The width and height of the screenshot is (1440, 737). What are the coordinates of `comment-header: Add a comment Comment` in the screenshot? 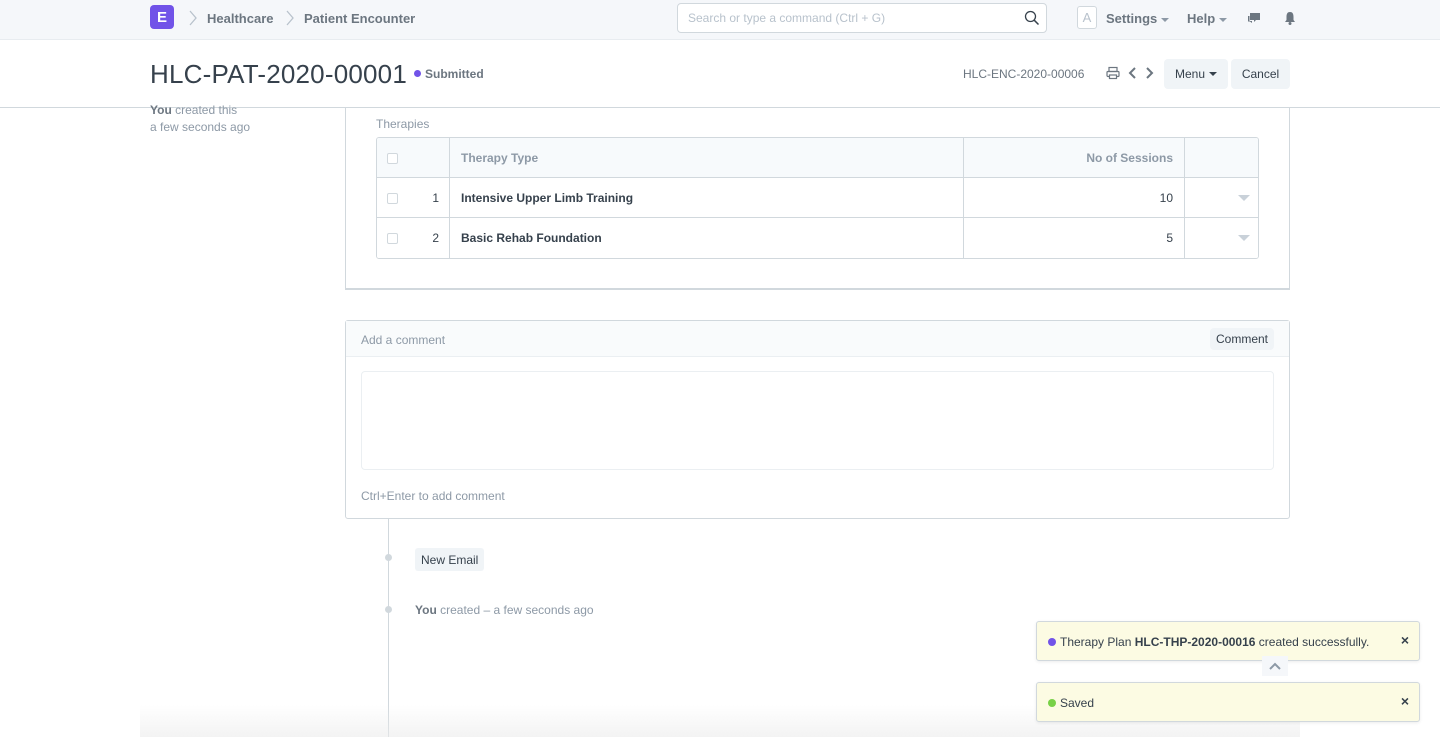 It's located at (817, 339).